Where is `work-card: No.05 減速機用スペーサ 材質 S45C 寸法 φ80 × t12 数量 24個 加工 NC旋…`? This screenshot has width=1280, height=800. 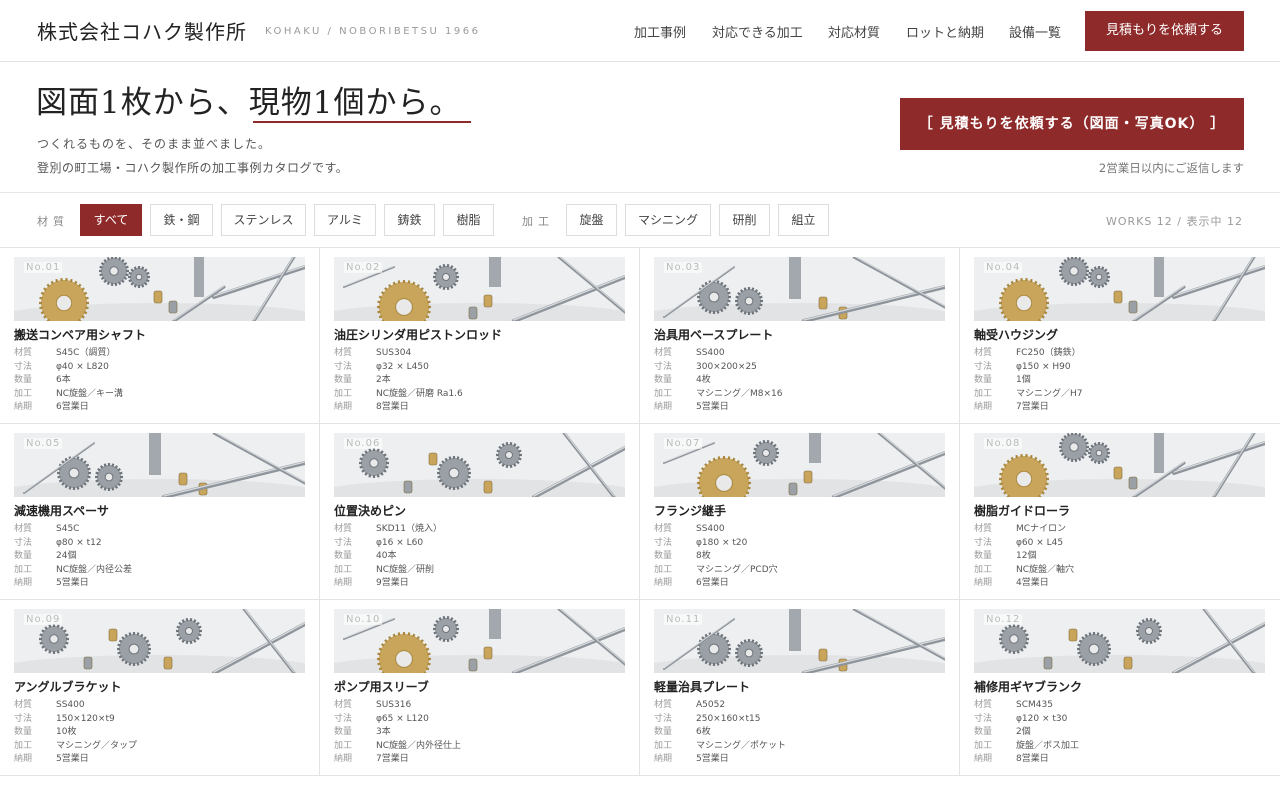
work-card: No.05 減速機用スペーサ 材質 S45C 寸法 φ80 × t12 数量 24個 加工 NC旋… is located at coordinates (160, 512).